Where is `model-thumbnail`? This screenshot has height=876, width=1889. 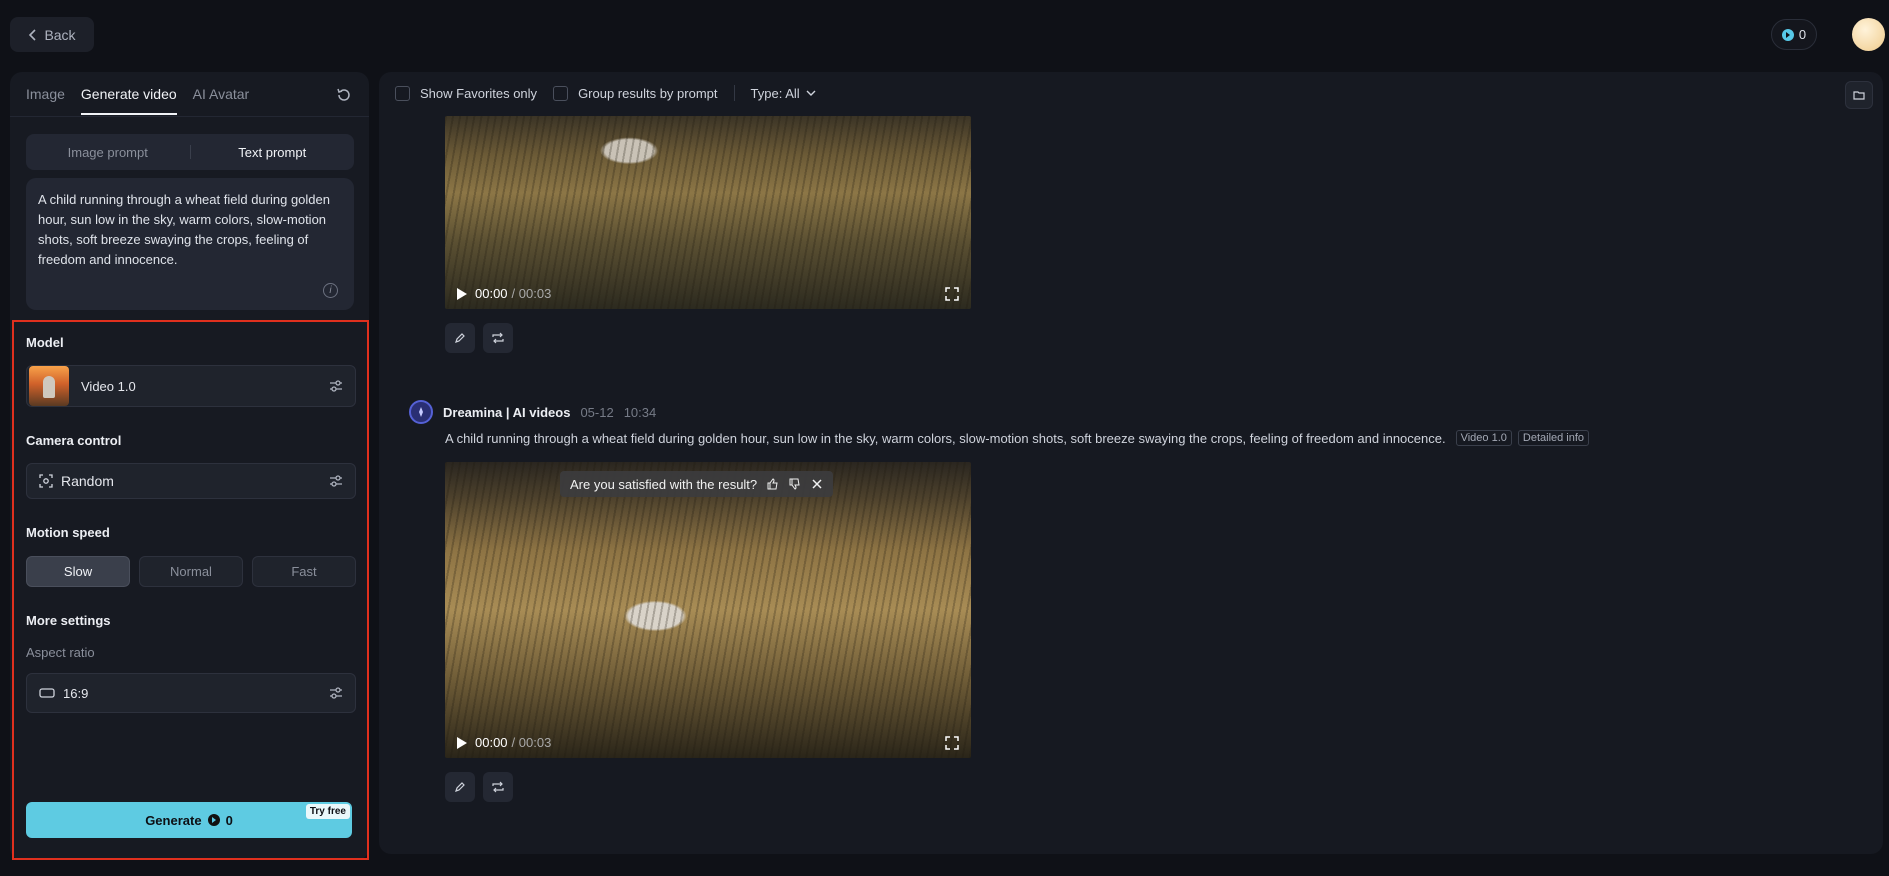
model-thumbnail is located at coordinates (49, 386).